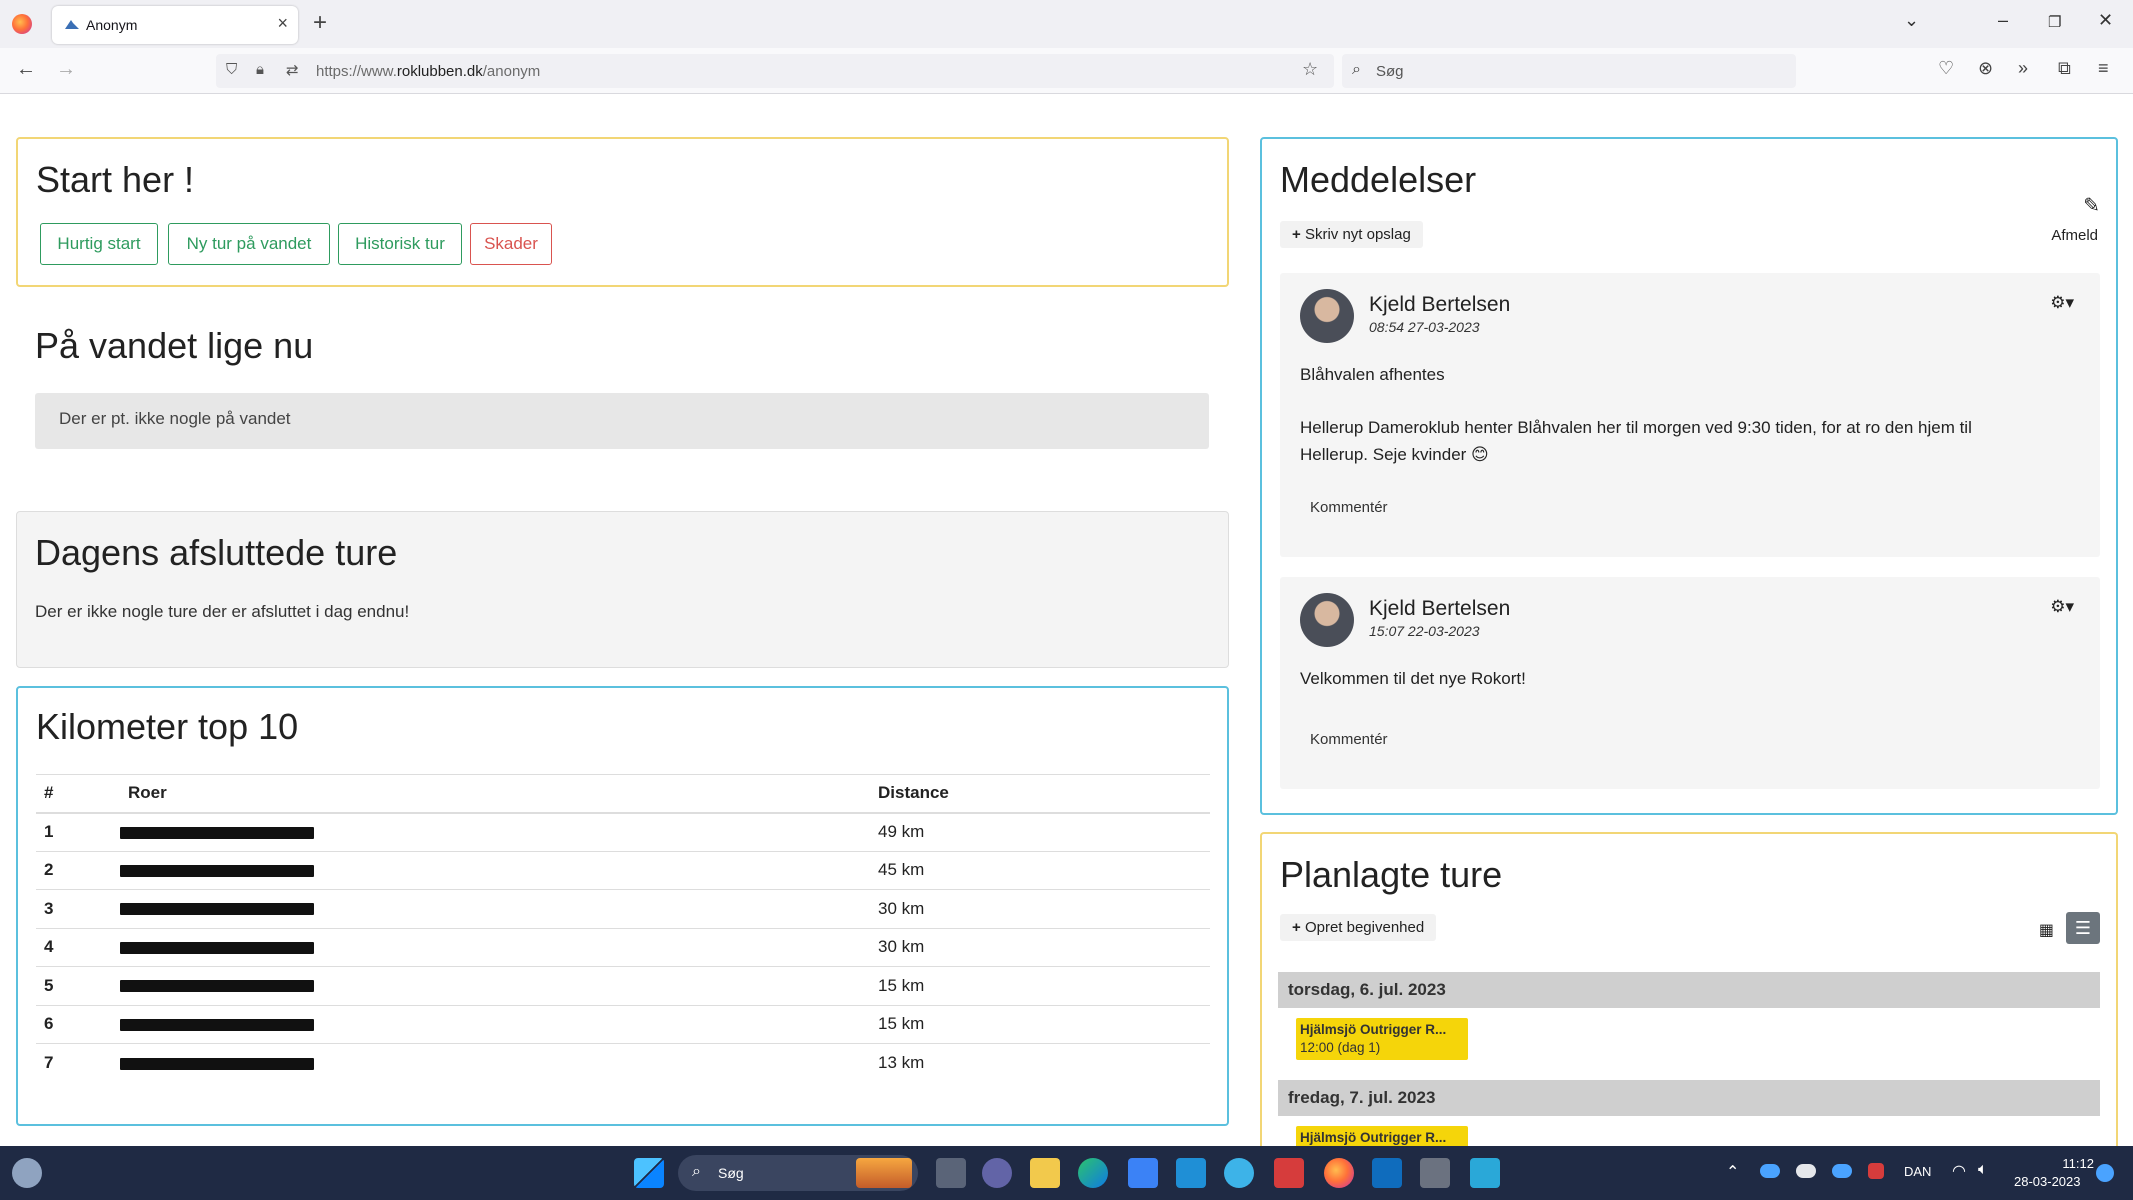 The image size is (2133, 1200). What do you see at coordinates (22, 24) in the screenshot?
I see `firefox-logo-icon` at bounding box center [22, 24].